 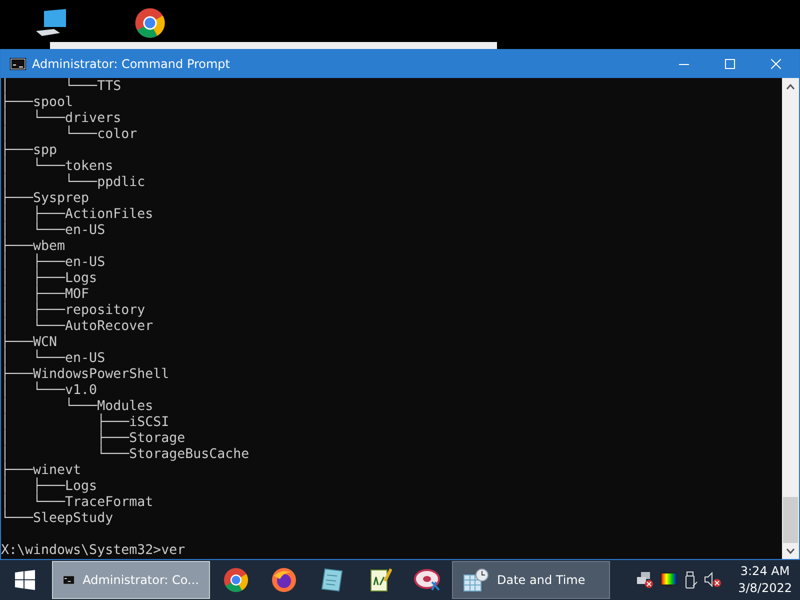 What do you see at coordinates (77, 214) in the screenshot?
I see `console-line: │ ├───ActionFiles` at bounding box center [77, 214].